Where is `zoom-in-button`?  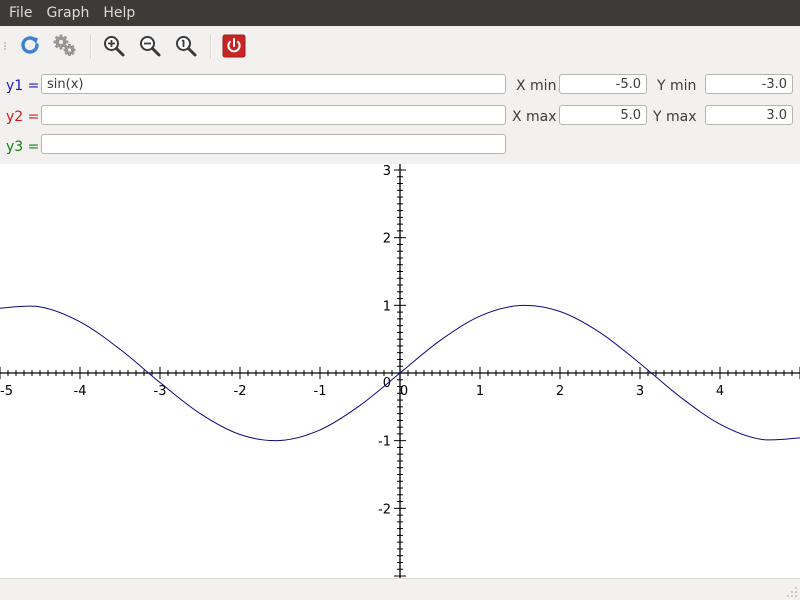 zoom-in-button is located at coordinates (114, 46).